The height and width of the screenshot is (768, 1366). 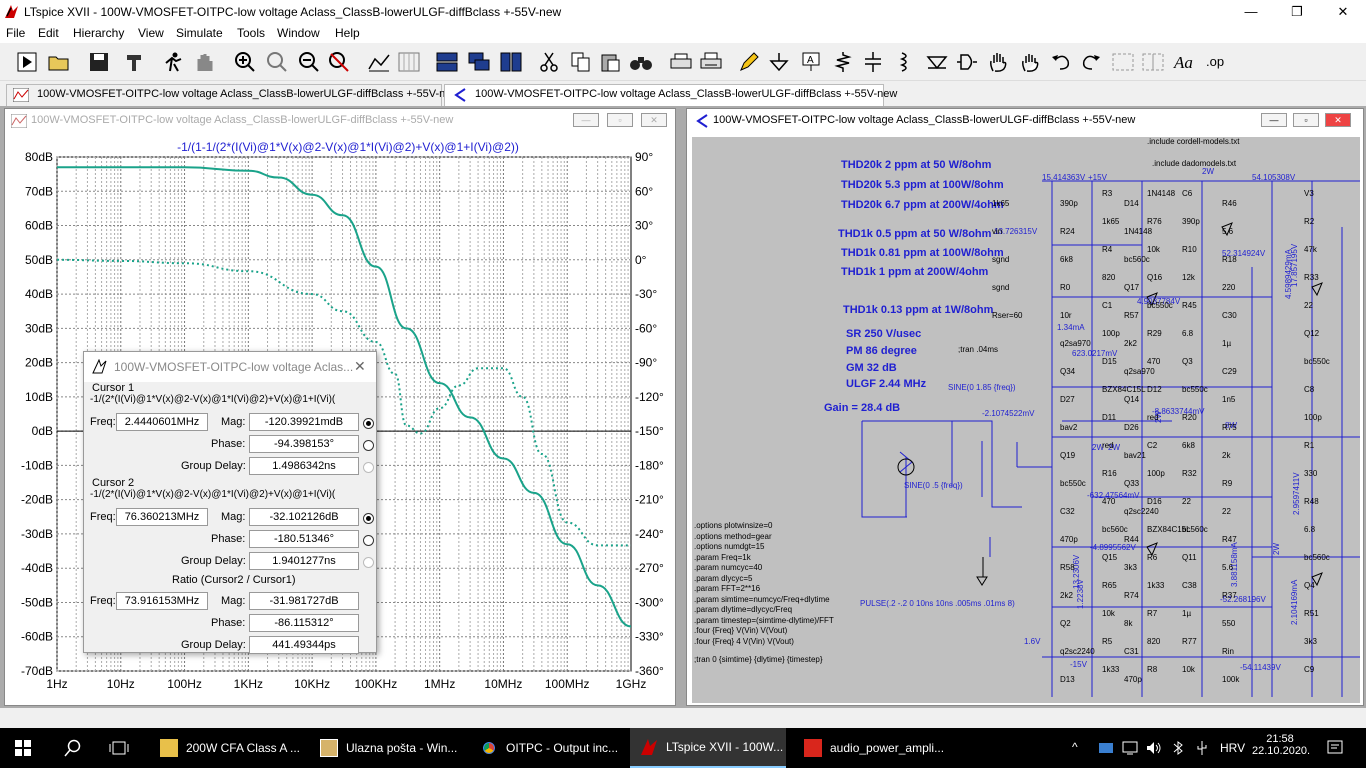 What do you see at coordinates (1229, 315) in the screenshot?
I see `component-label: C30` at bounding box center [1229, 315].